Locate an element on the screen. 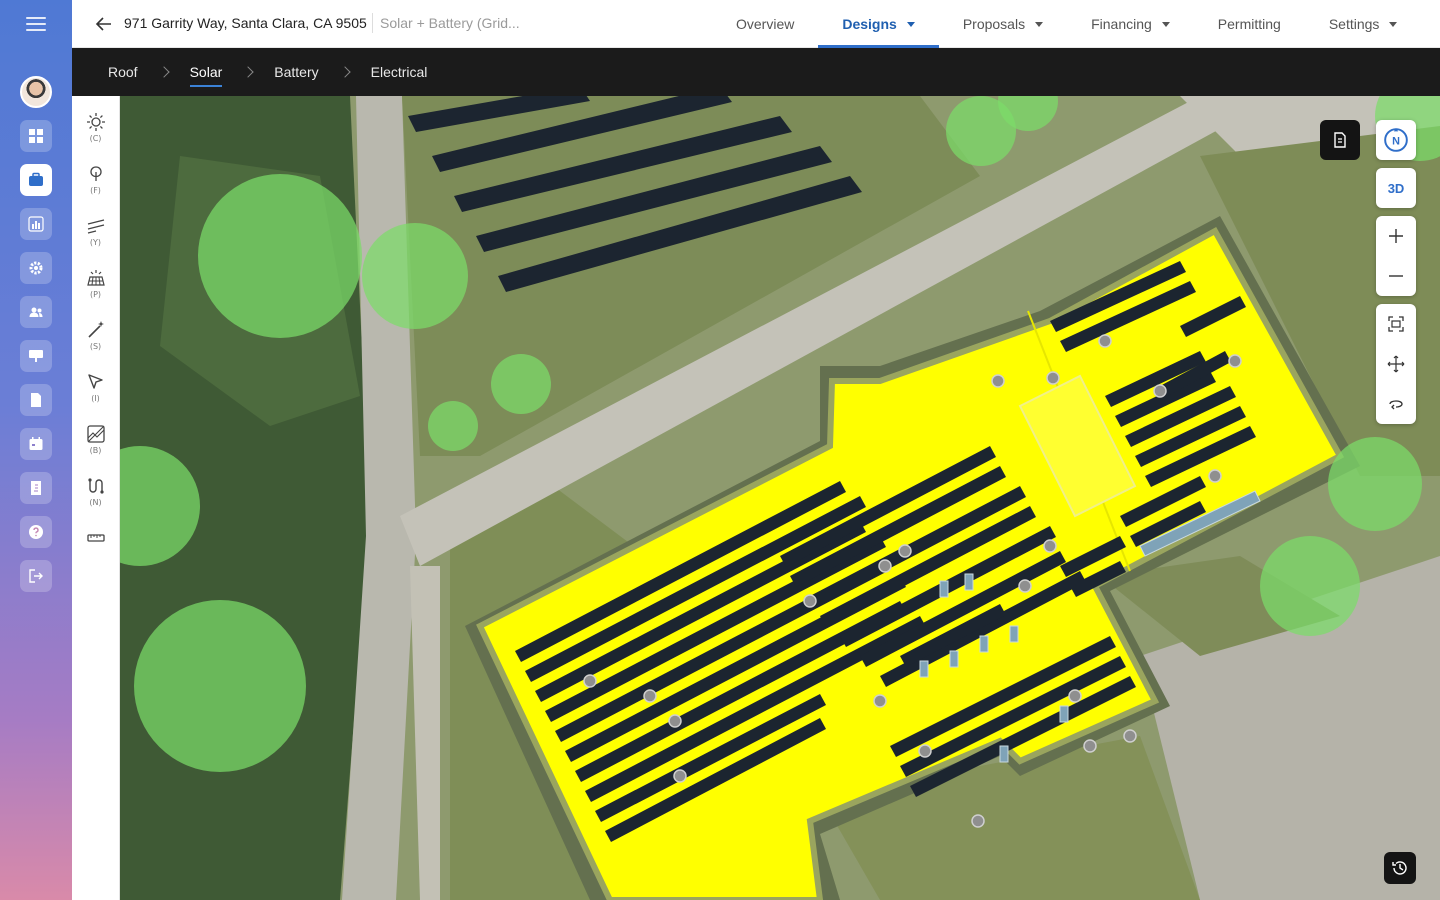  tool-tree: (F) is located at coordinates (96, 190).